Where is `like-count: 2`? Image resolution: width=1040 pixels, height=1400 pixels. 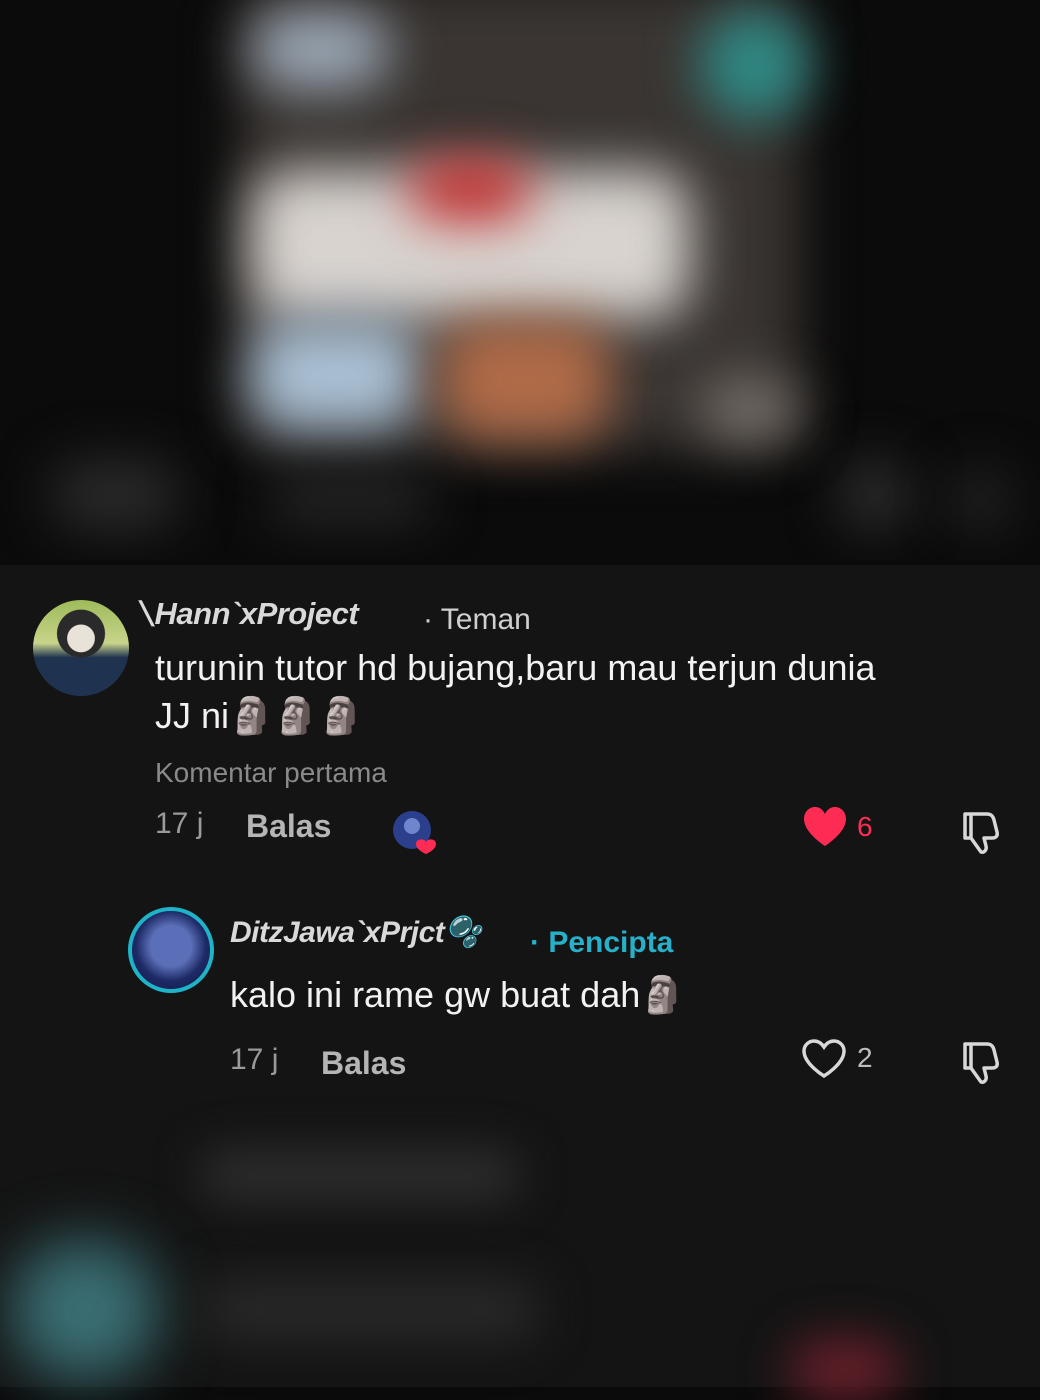 like-count: 2 is located at coordinates (865, 1057).